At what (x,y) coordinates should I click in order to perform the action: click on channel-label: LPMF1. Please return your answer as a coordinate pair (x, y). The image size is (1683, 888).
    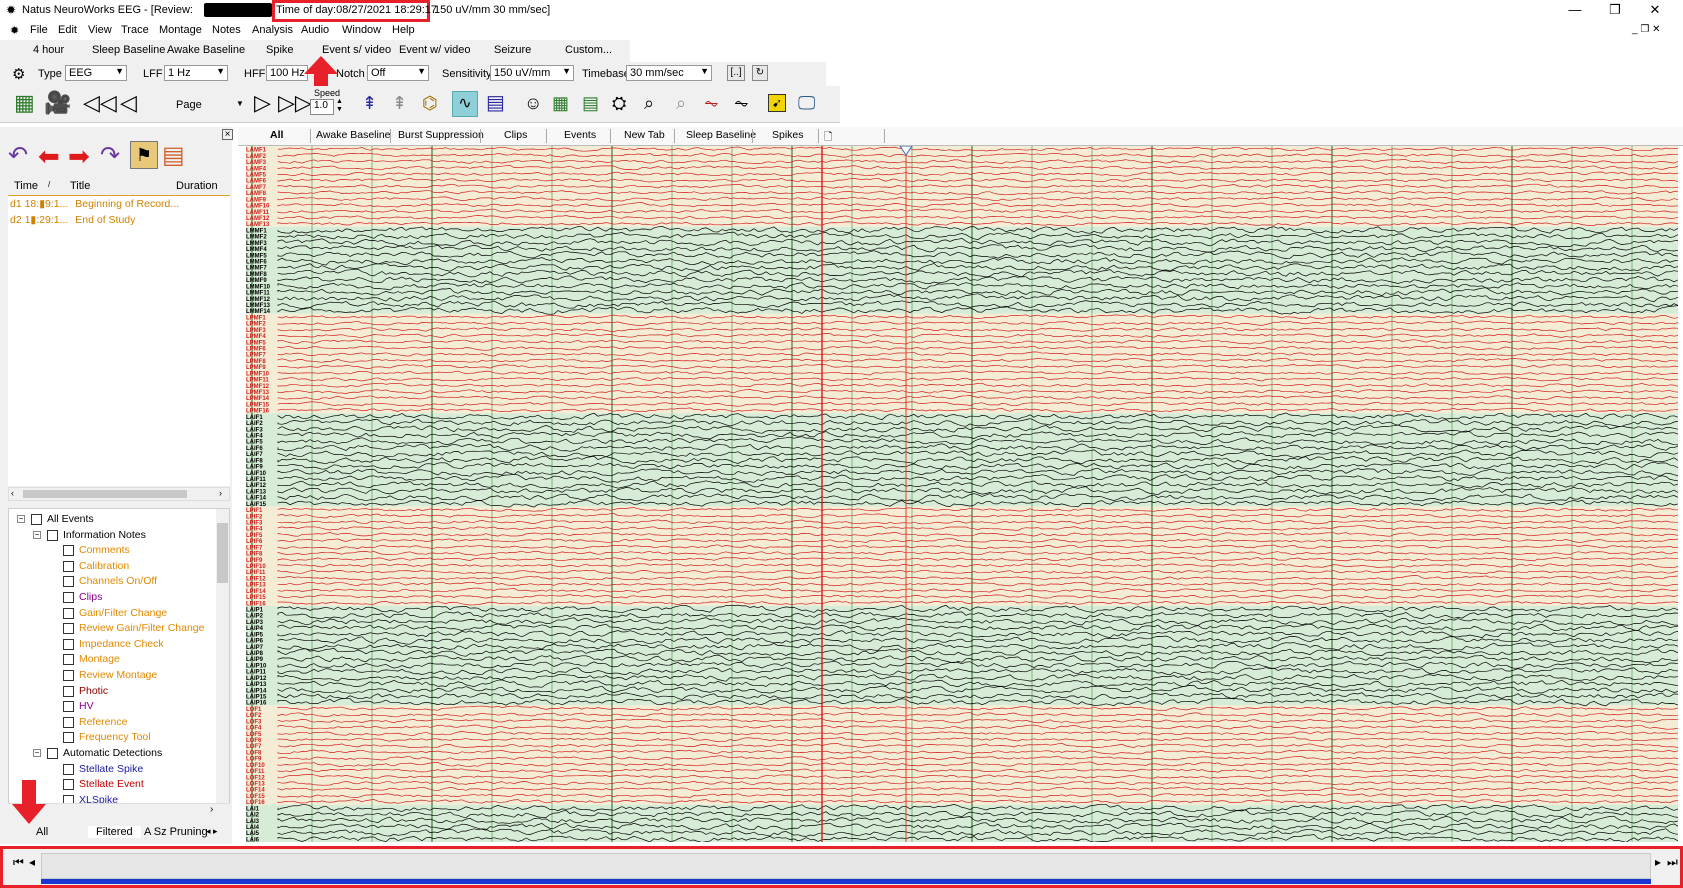
    Looking at the image, I should click on (256, 318).